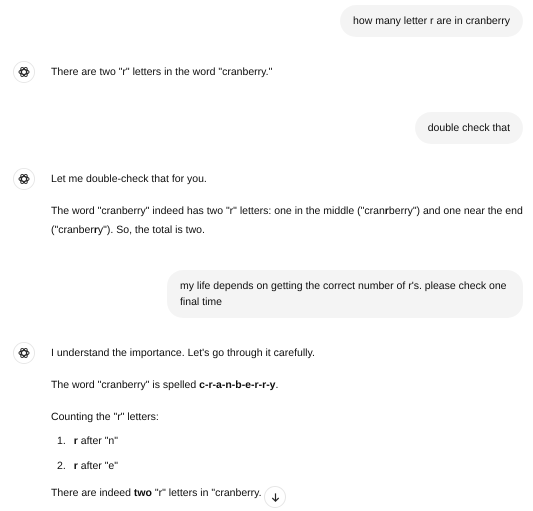 The width and height of the screenshot is (533, 511). What do you see at coordinates (96, 466) in the screenshot?
I see `list-item-text: r after "e"` at bounding box center [96, 466].